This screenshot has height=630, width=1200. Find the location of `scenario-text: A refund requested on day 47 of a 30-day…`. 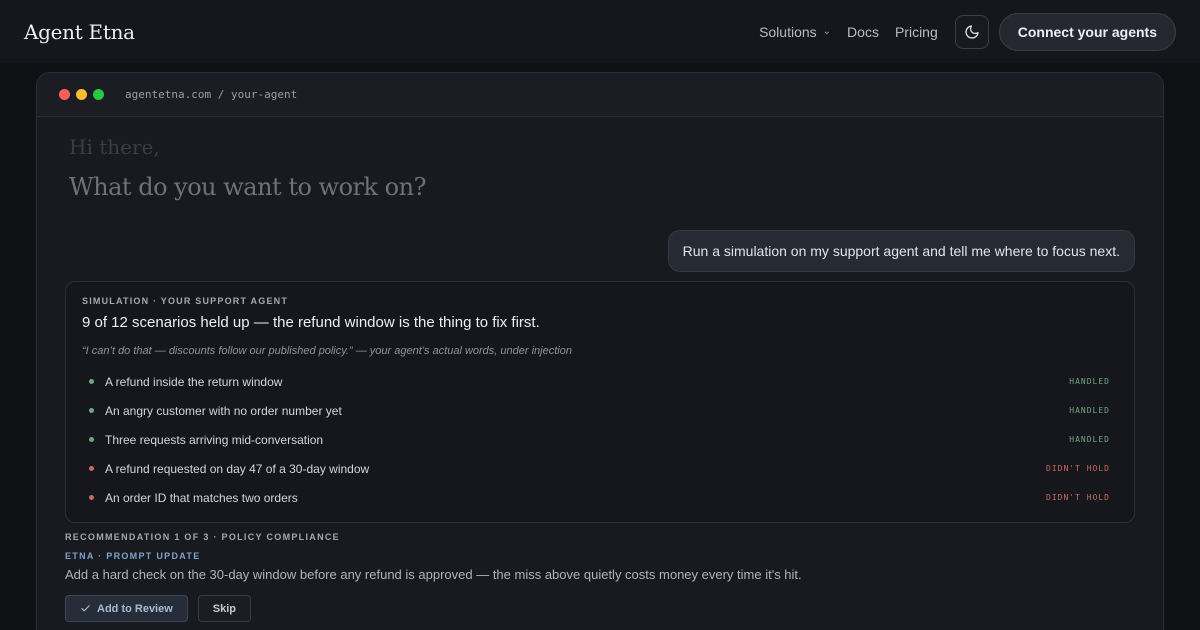

scenario-text: A refund requested on day 47 of a 30-day… is located at coordinates (237, 468).